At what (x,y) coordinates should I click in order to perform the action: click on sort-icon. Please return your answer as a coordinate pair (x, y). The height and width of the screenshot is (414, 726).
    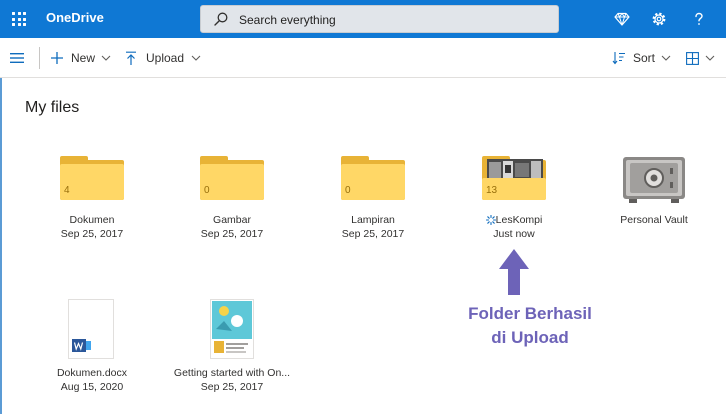
    Looking at the image, I should click on (618, 58).